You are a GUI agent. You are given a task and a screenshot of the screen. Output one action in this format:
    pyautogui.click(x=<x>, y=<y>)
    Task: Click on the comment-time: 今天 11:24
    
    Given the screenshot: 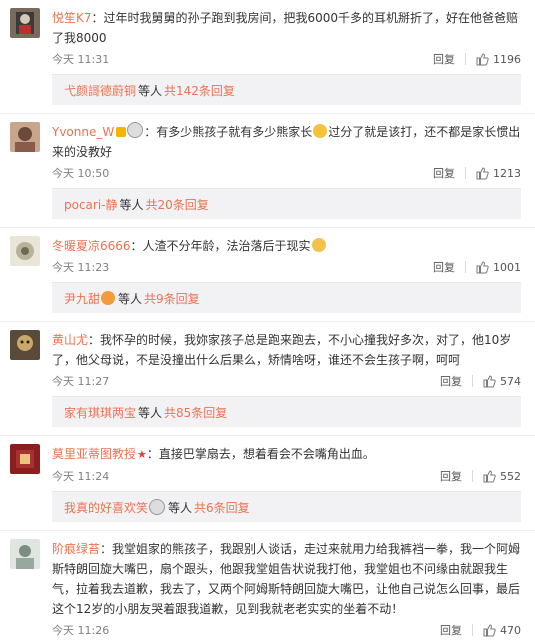 What is the action you would take?
    pyautogui.click(x=81, y=476)
    